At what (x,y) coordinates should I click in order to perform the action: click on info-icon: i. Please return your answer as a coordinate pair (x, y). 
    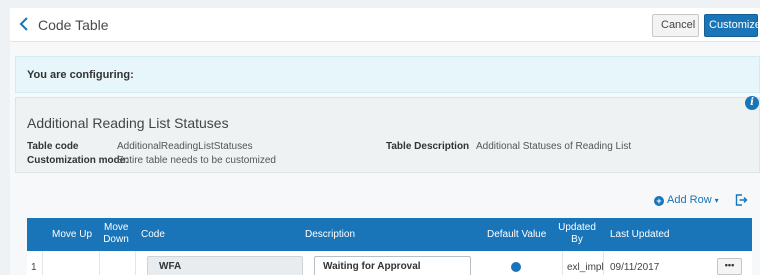
    Looking at the image, I should click on (752, 103).